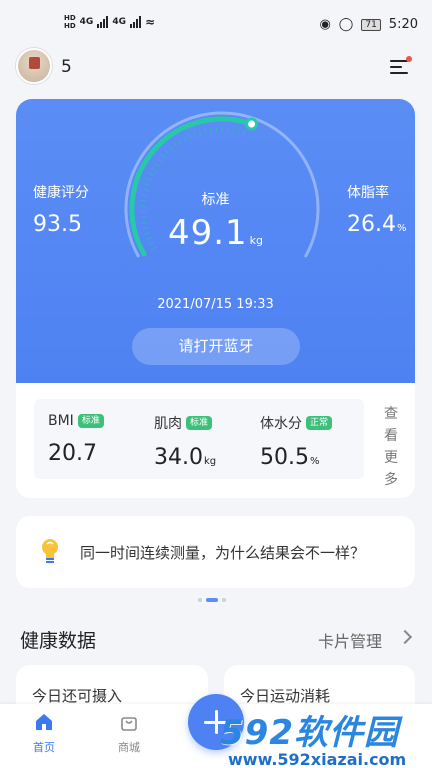 This screenshot has height=768, width=432. Describe the element at coordinates (58, 641) in the screenshot. I see `section-title: 健康数据` at that location.